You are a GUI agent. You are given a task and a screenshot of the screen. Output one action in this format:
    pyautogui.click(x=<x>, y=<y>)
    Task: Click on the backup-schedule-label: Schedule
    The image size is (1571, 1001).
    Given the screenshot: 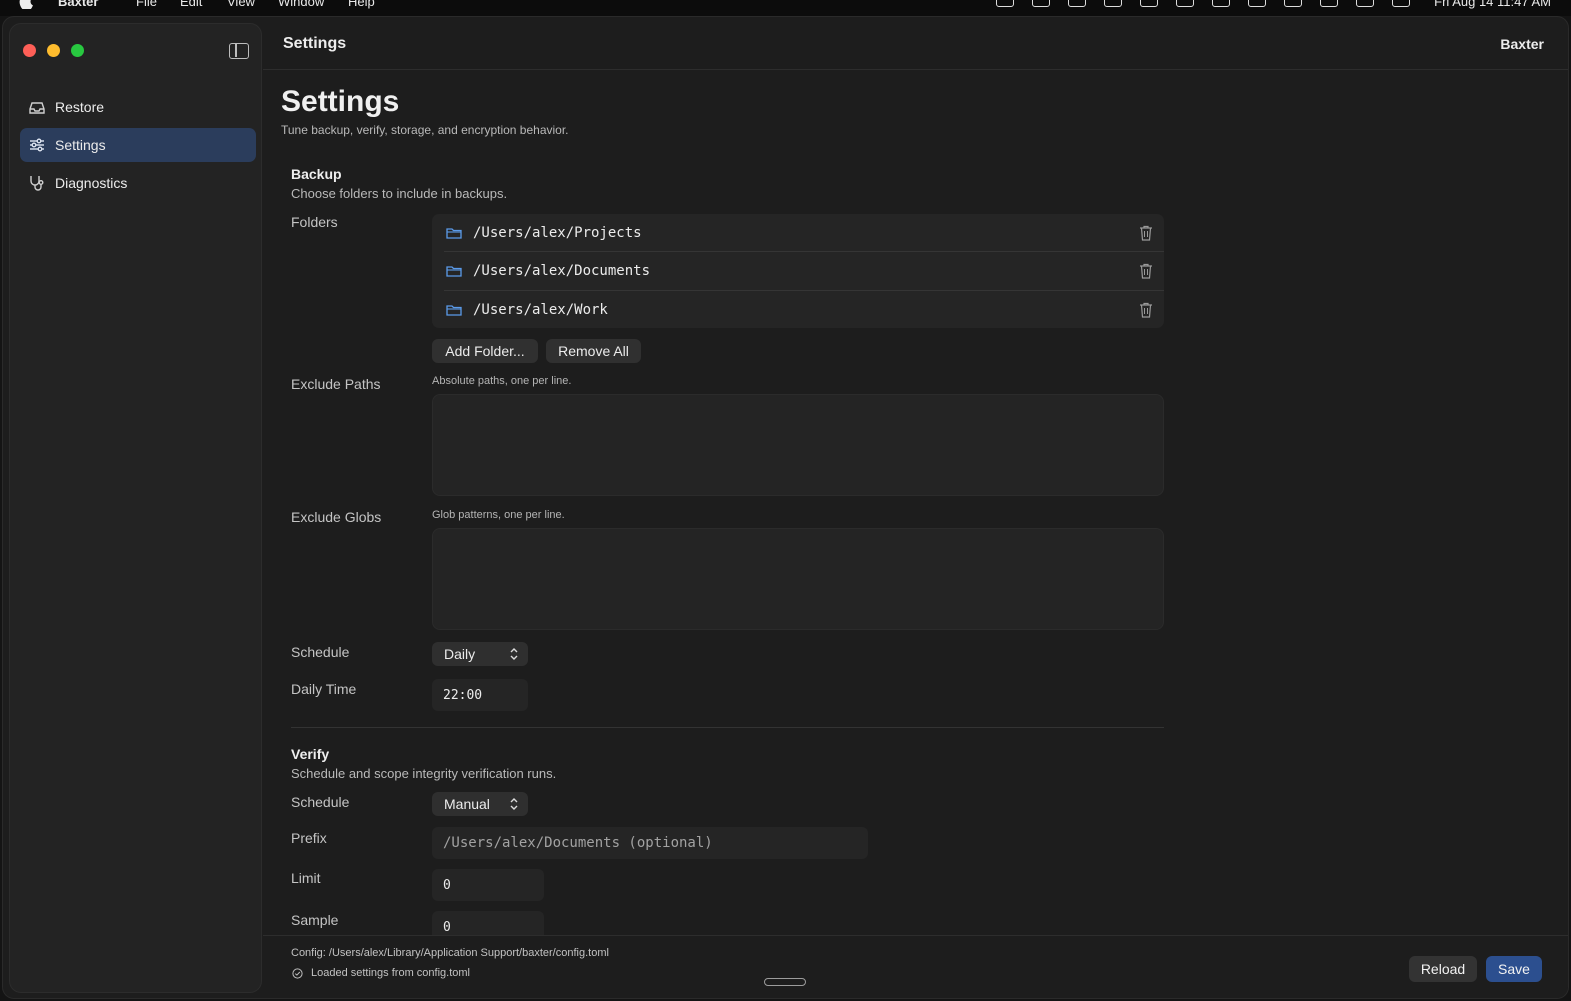 What is the action you would take?
    pyautogui.click(x=320, y=652)
    